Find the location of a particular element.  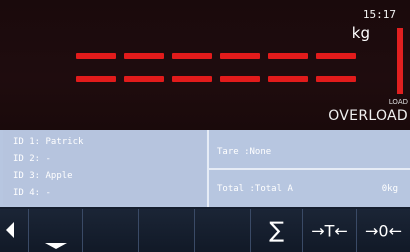

weight-overload-dashes is located at coordinates (216, 69).